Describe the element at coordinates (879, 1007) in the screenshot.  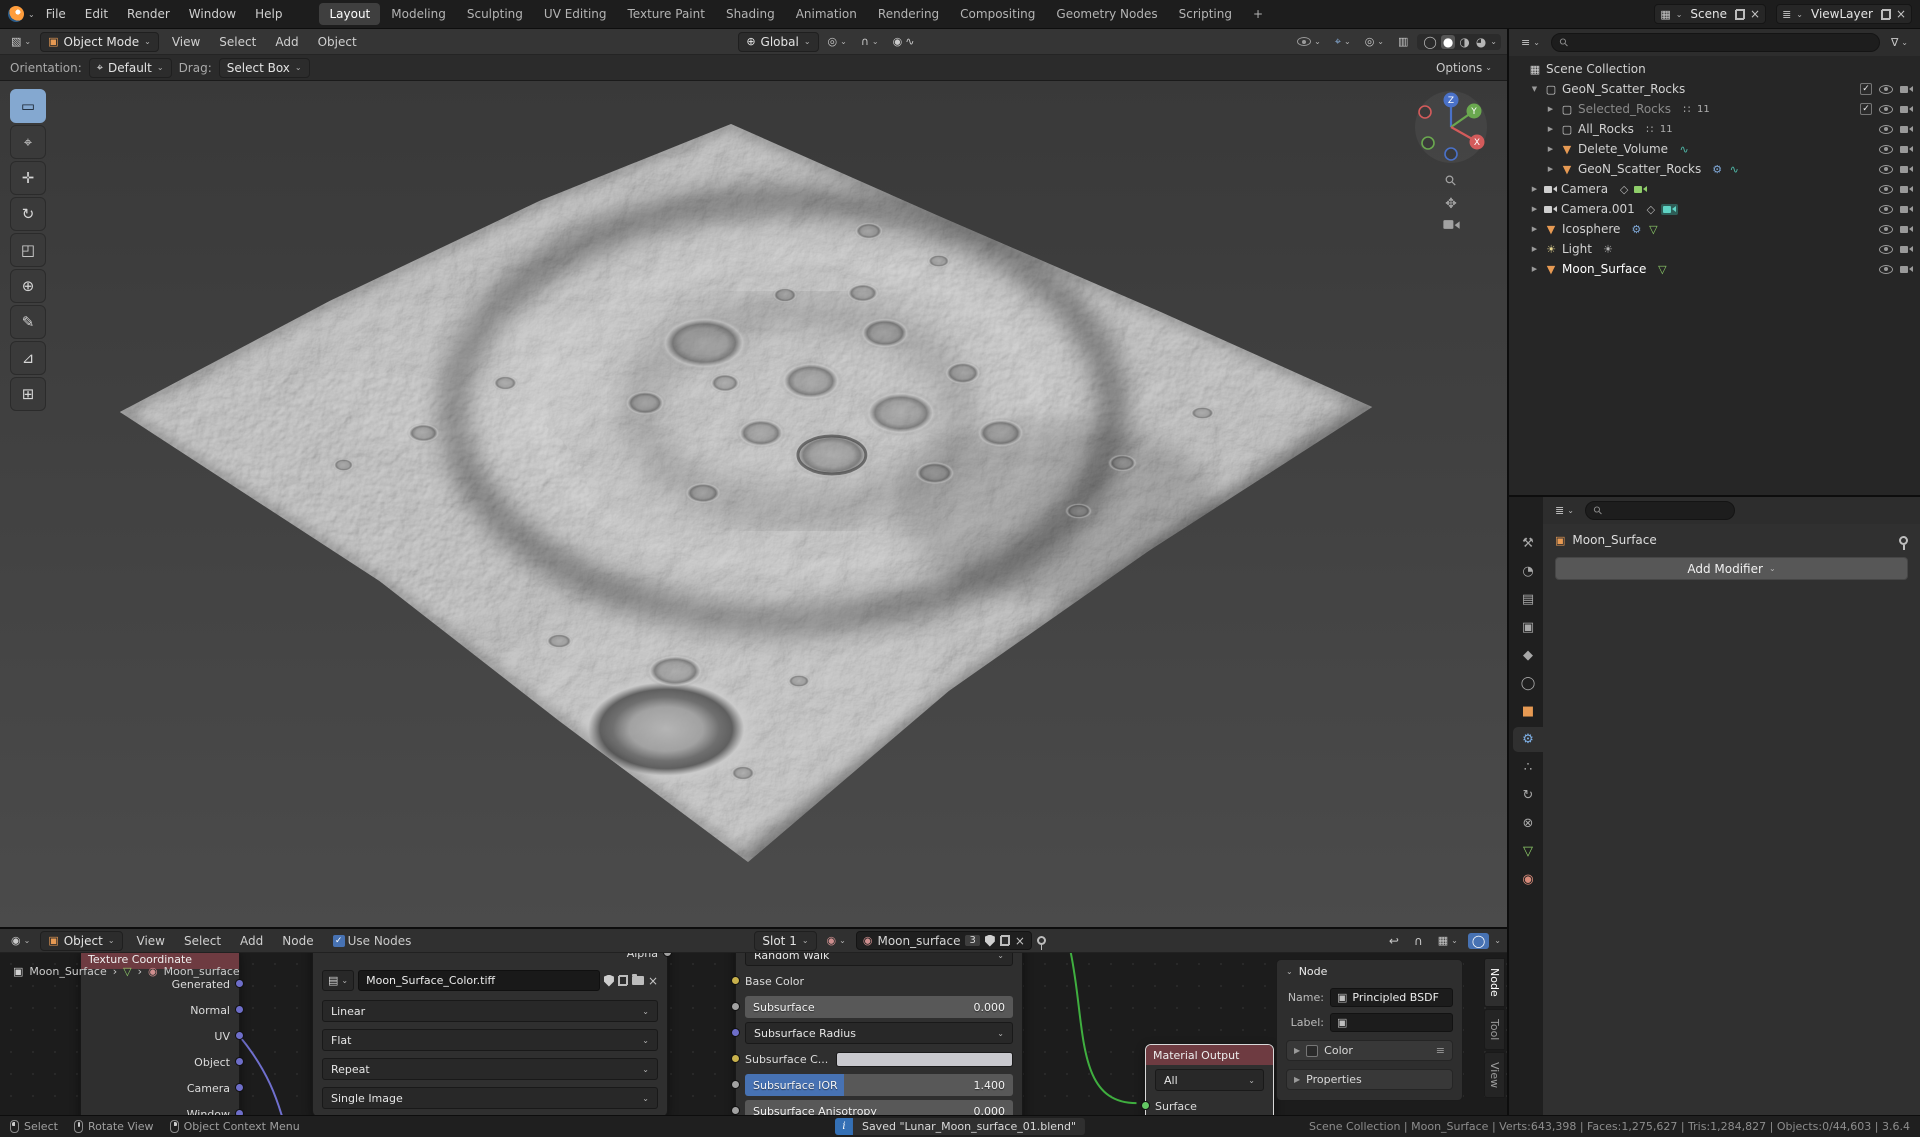
I see `pb-subsurface-slider: Subsurface 0.000` at that location.